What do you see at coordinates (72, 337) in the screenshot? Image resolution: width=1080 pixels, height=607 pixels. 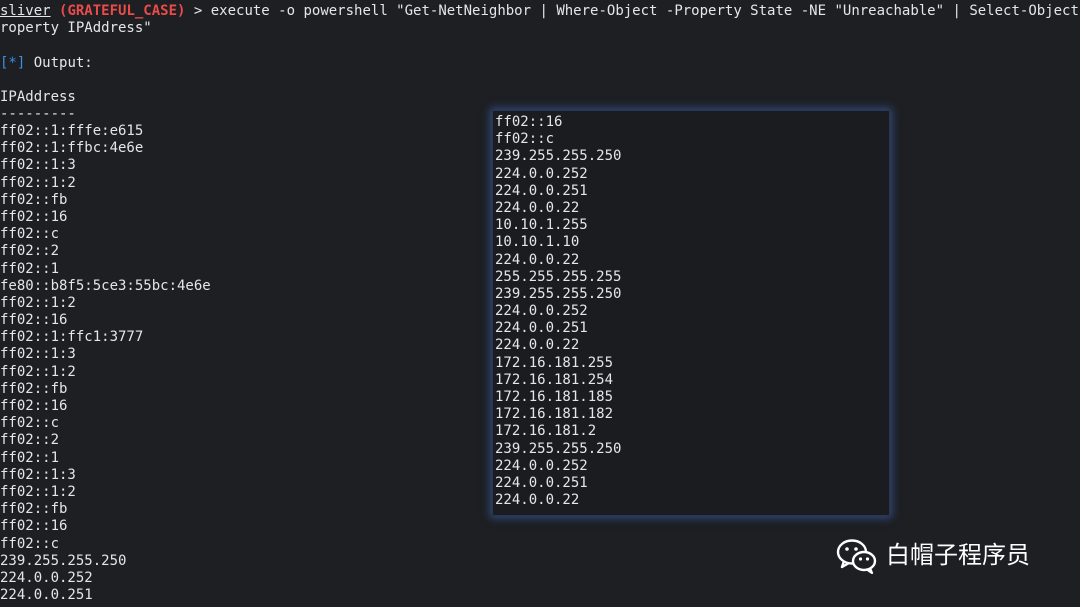 I see `ip-address-row: ff02::1:ffc1:3777` at bounding box center [72, 337].